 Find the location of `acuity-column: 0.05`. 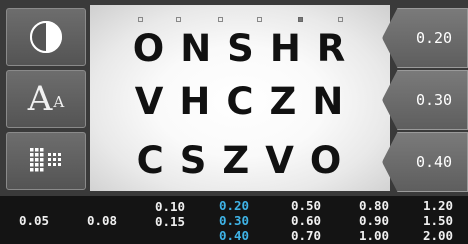

acuity-column: 0.05 is located at coordinates (34, 220).